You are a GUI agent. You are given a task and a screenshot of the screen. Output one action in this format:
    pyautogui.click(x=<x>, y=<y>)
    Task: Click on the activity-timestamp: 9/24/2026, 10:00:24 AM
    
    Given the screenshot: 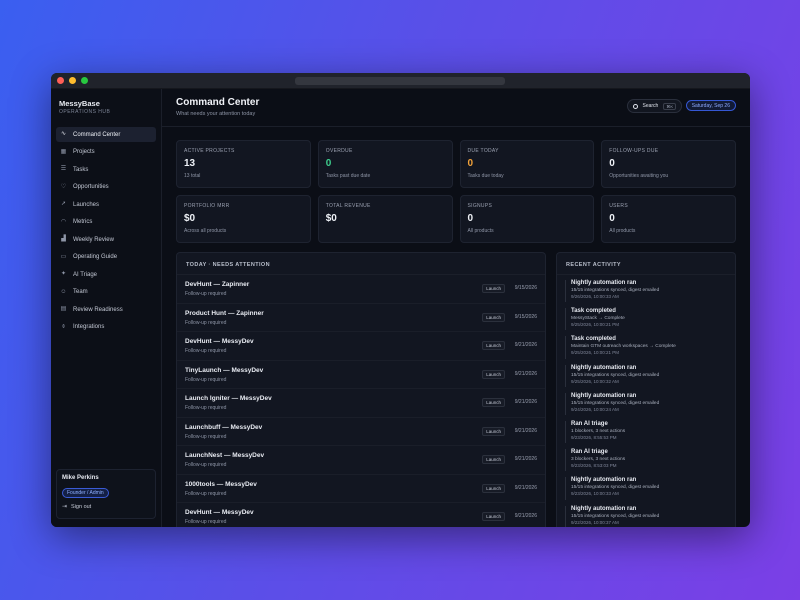 What is the action you would take?
    pyautogui.click(x=595, y=409)
    